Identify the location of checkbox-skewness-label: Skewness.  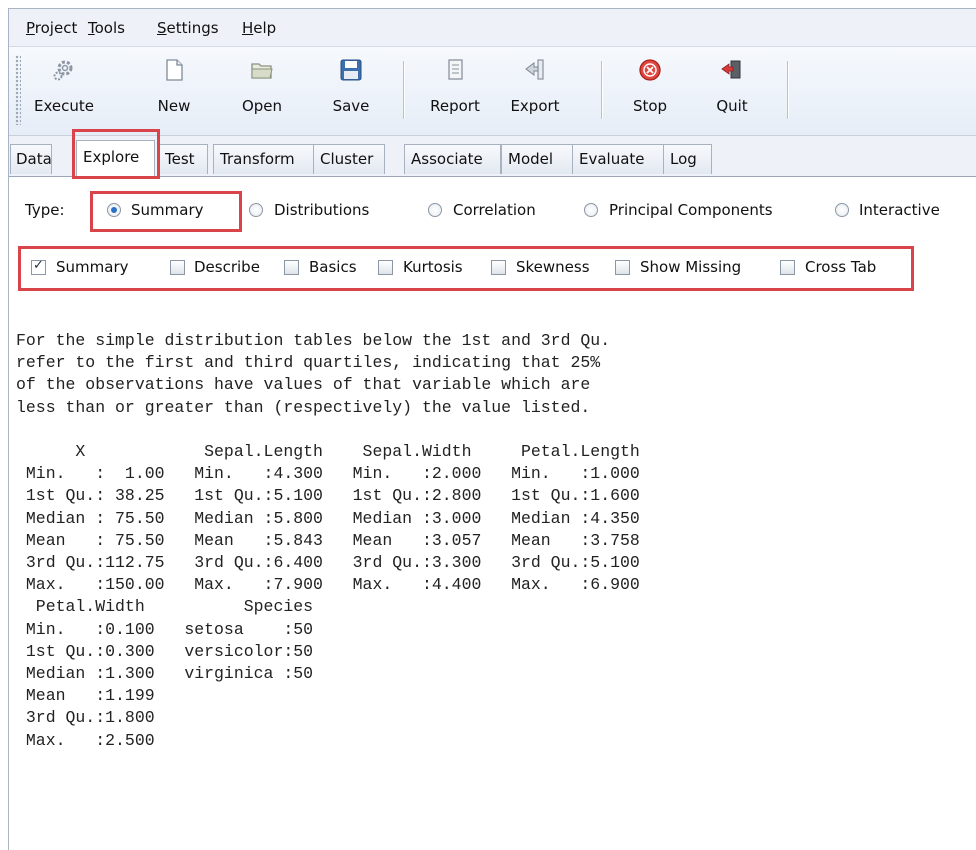
(553, 267).